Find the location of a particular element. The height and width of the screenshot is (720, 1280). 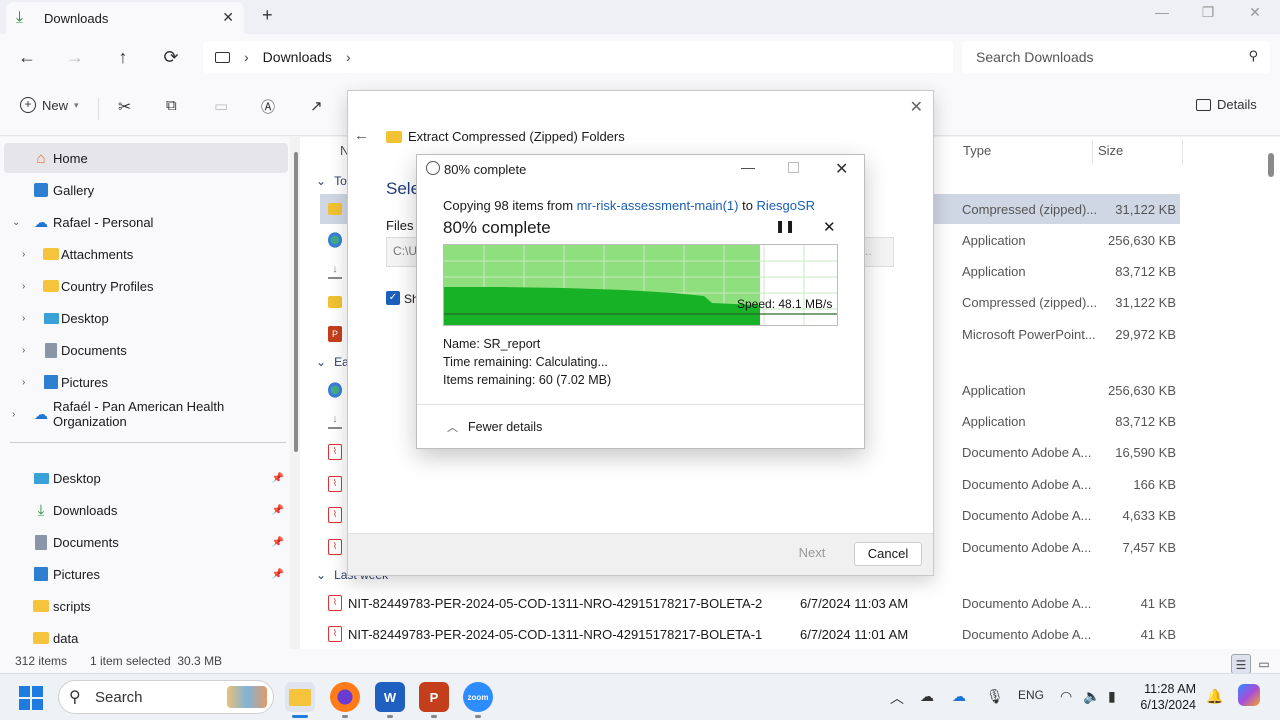

file-size: 41 KB is located at coordinates (1158, 603).